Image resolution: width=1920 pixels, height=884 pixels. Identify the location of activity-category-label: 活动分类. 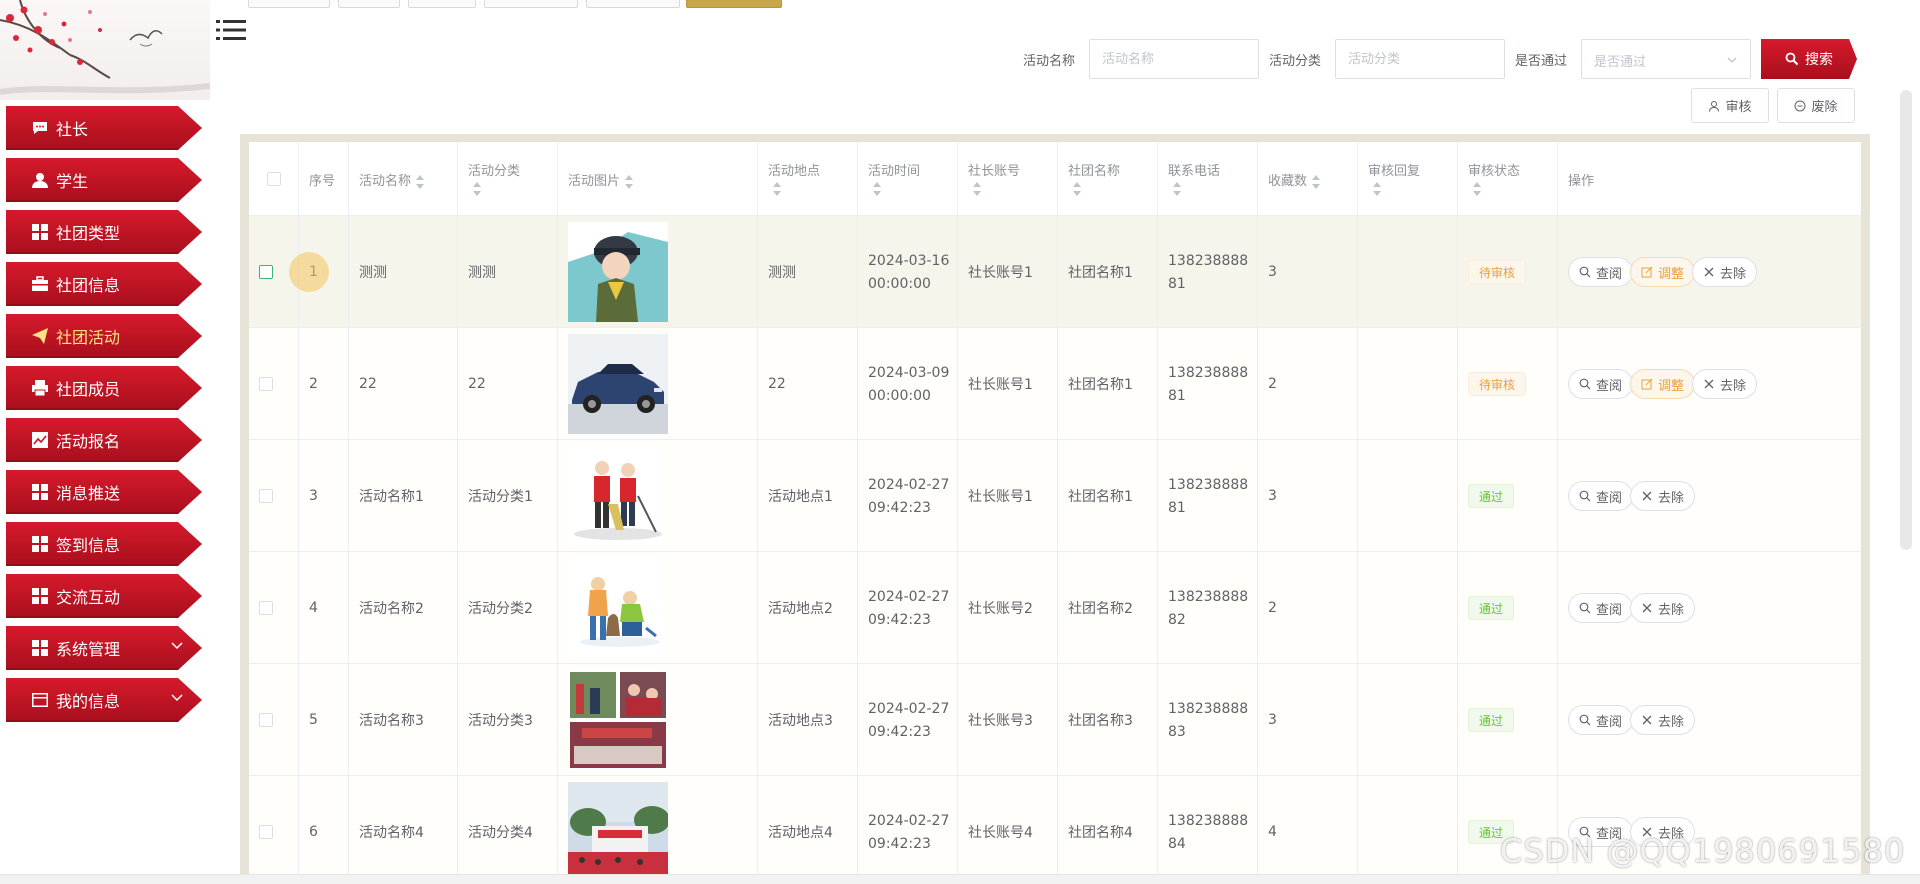
(1295, 61).